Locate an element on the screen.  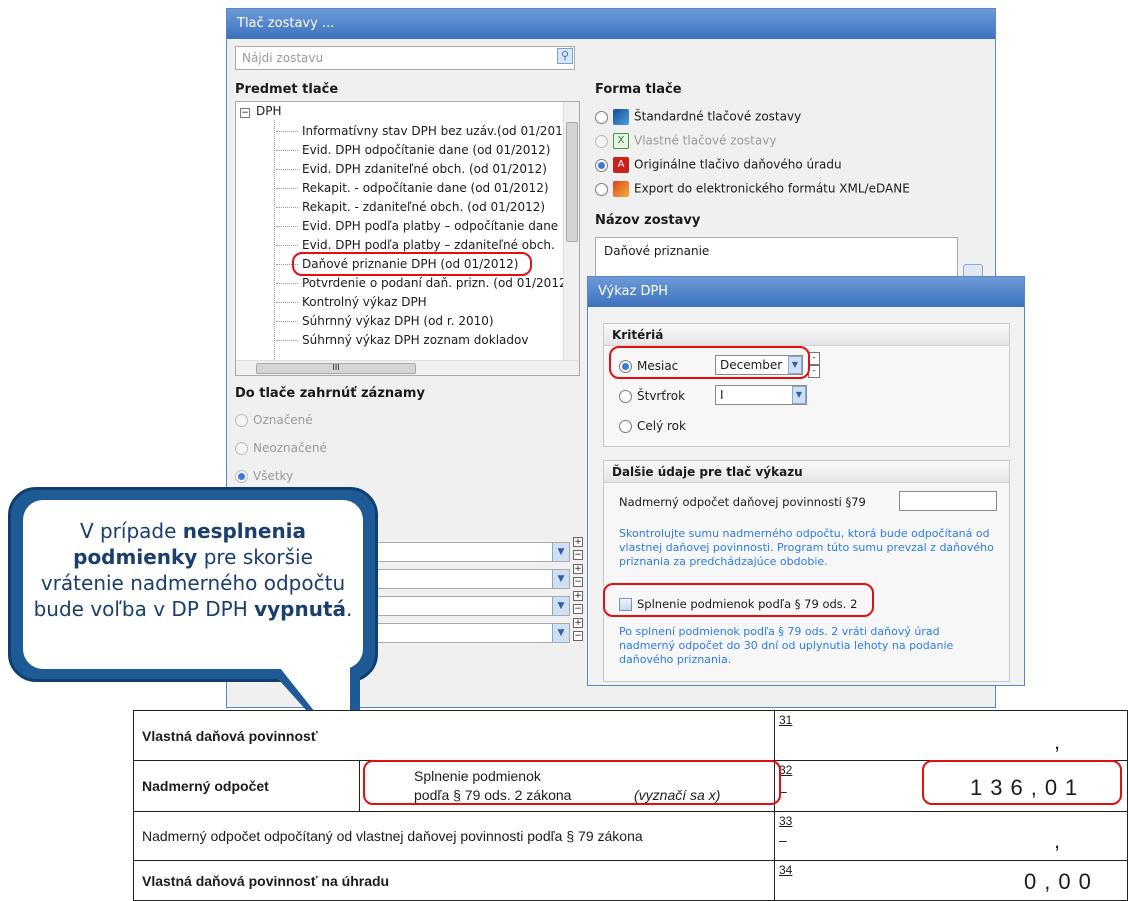
year-label: Celý rok is located at coordinates (661, 426).